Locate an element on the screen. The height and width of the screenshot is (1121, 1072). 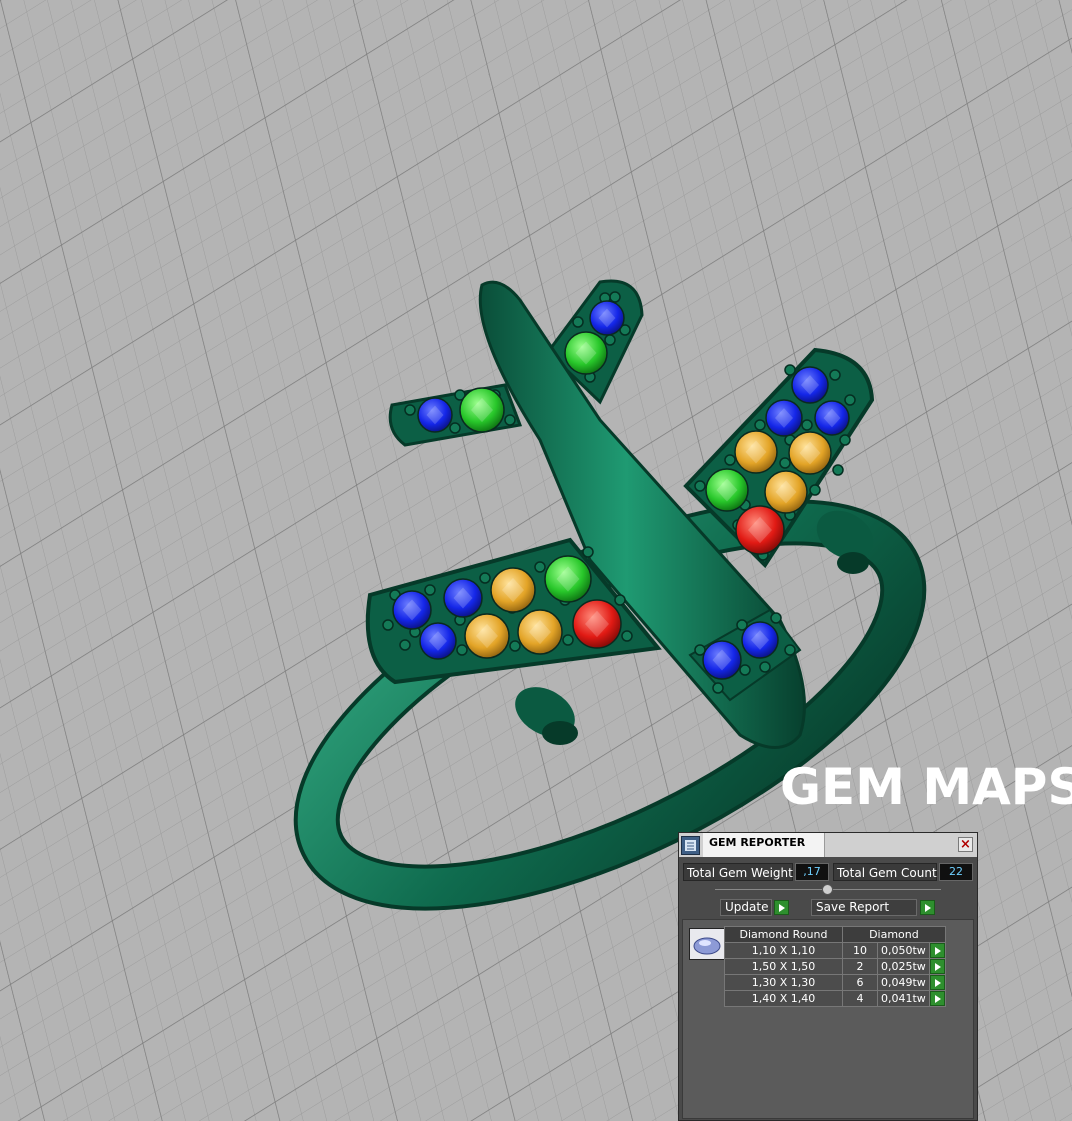
close-icon: × is located at coordinates (965, 844).